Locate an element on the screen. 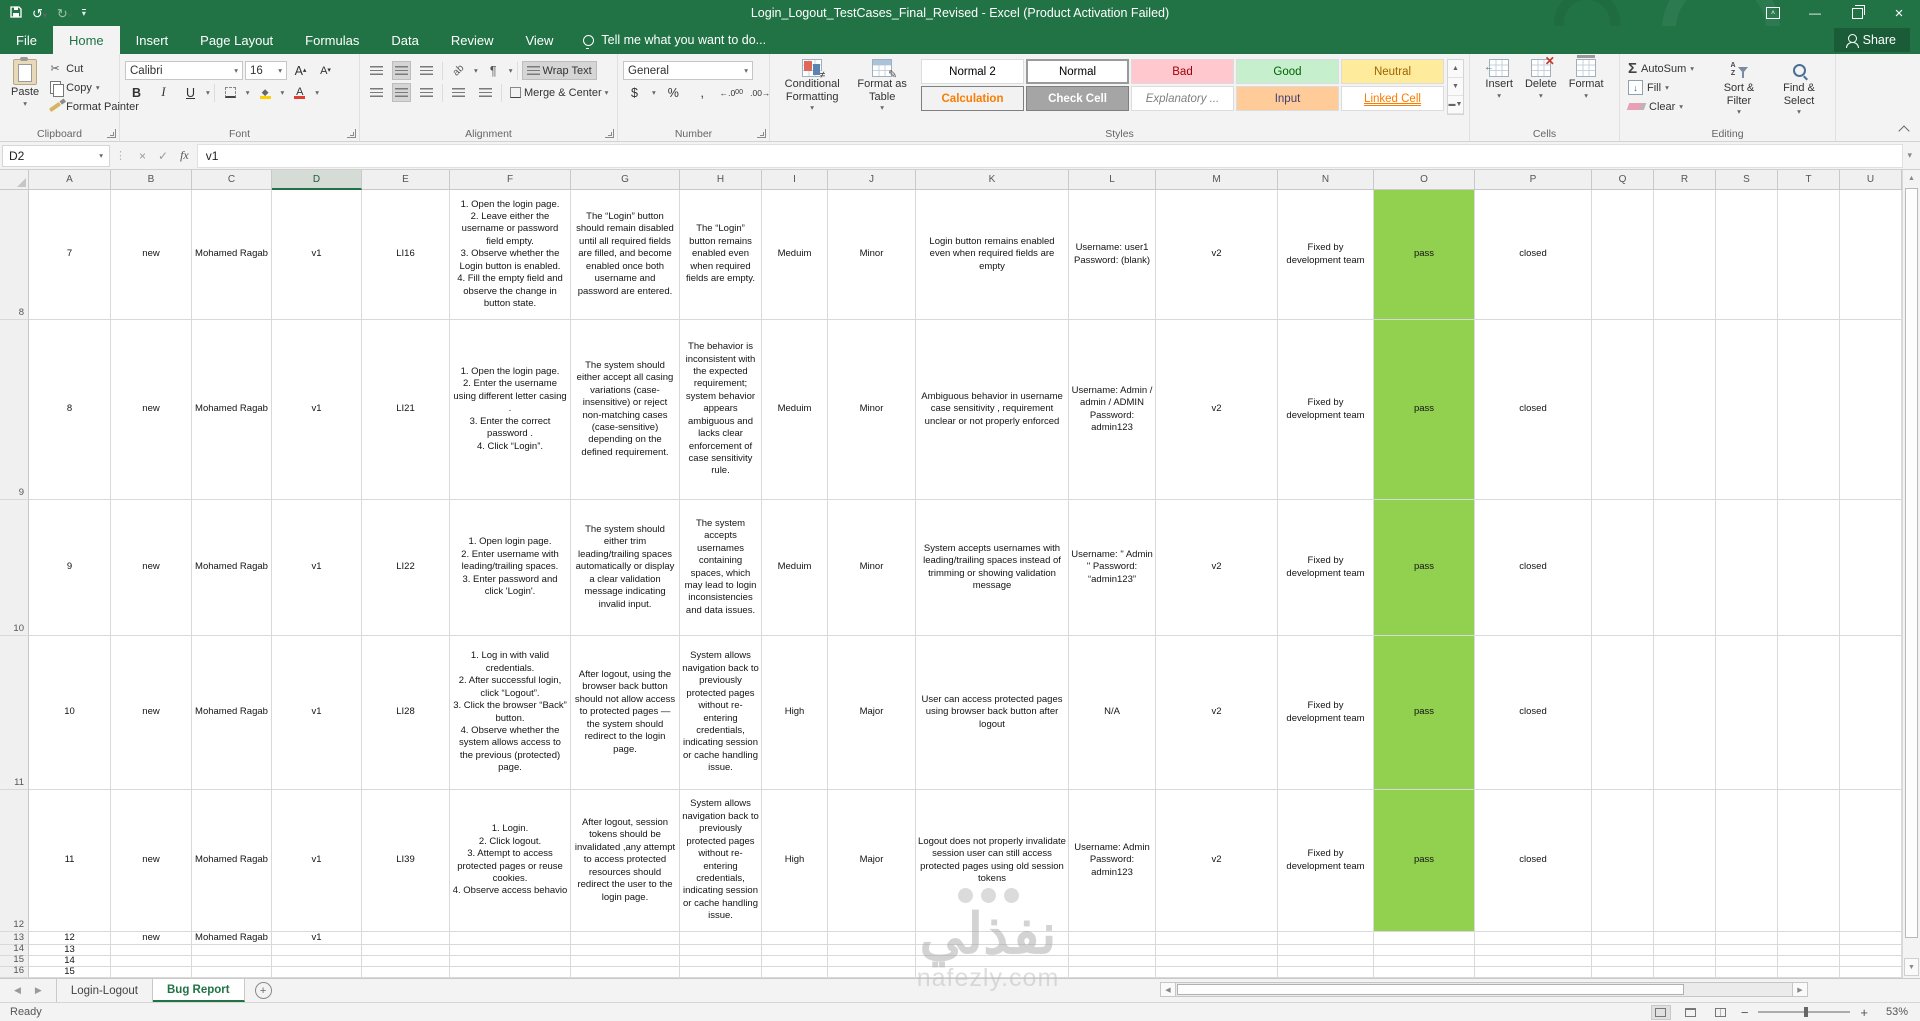  sheet-nav-left-icon: ◀ is located at coordinates (17, 990).